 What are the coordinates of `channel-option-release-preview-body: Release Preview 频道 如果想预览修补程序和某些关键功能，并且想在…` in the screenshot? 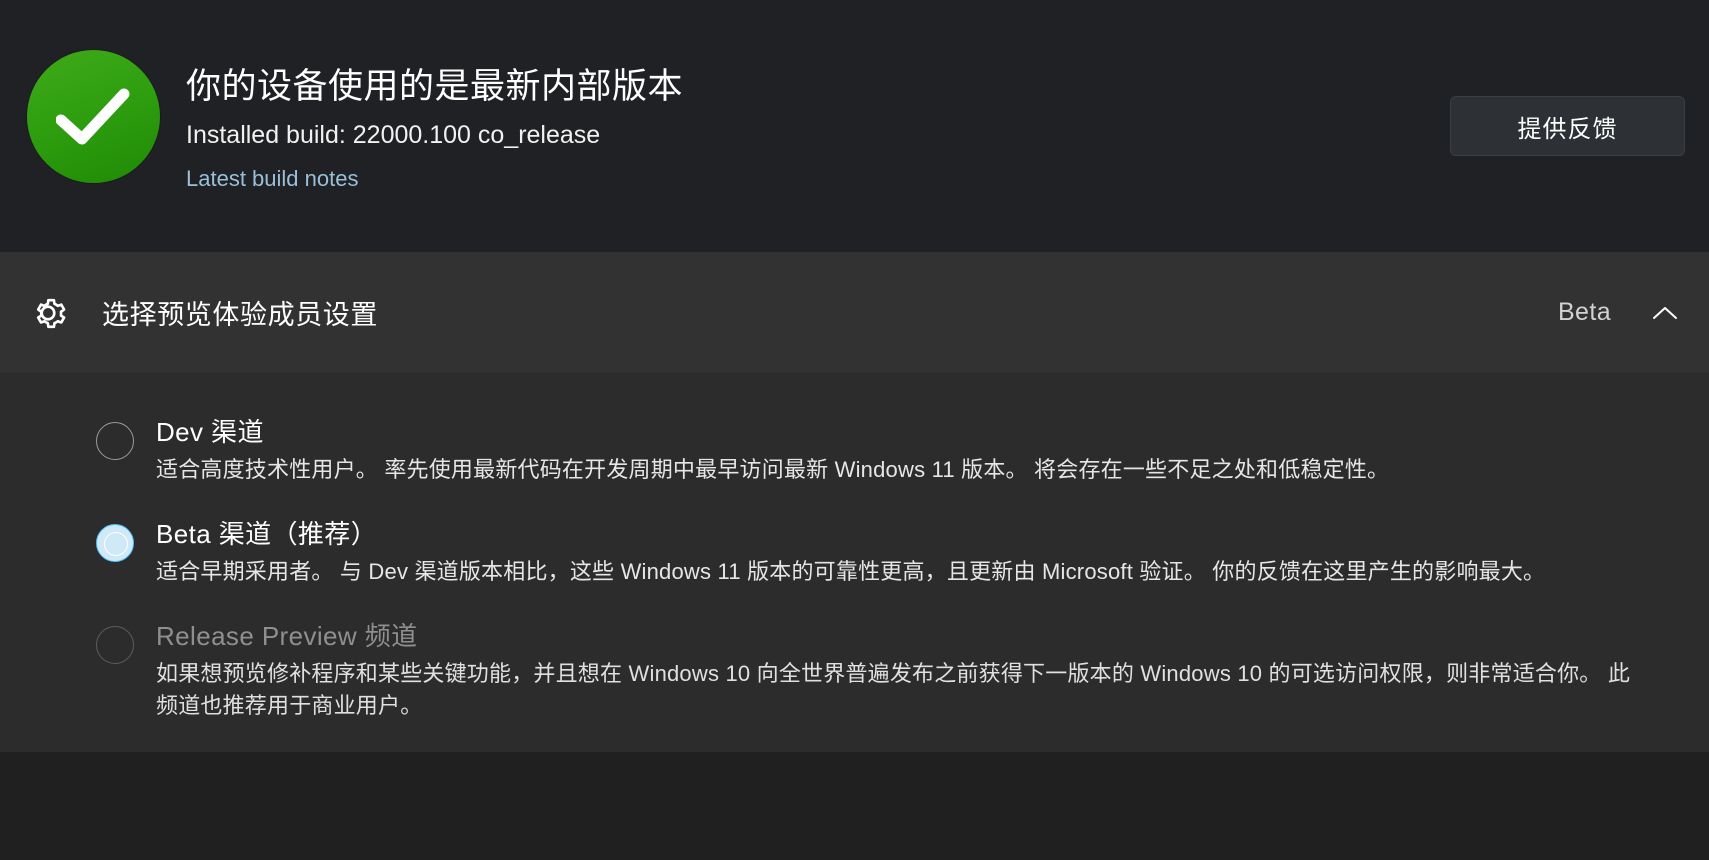 It's located at (920, 670).